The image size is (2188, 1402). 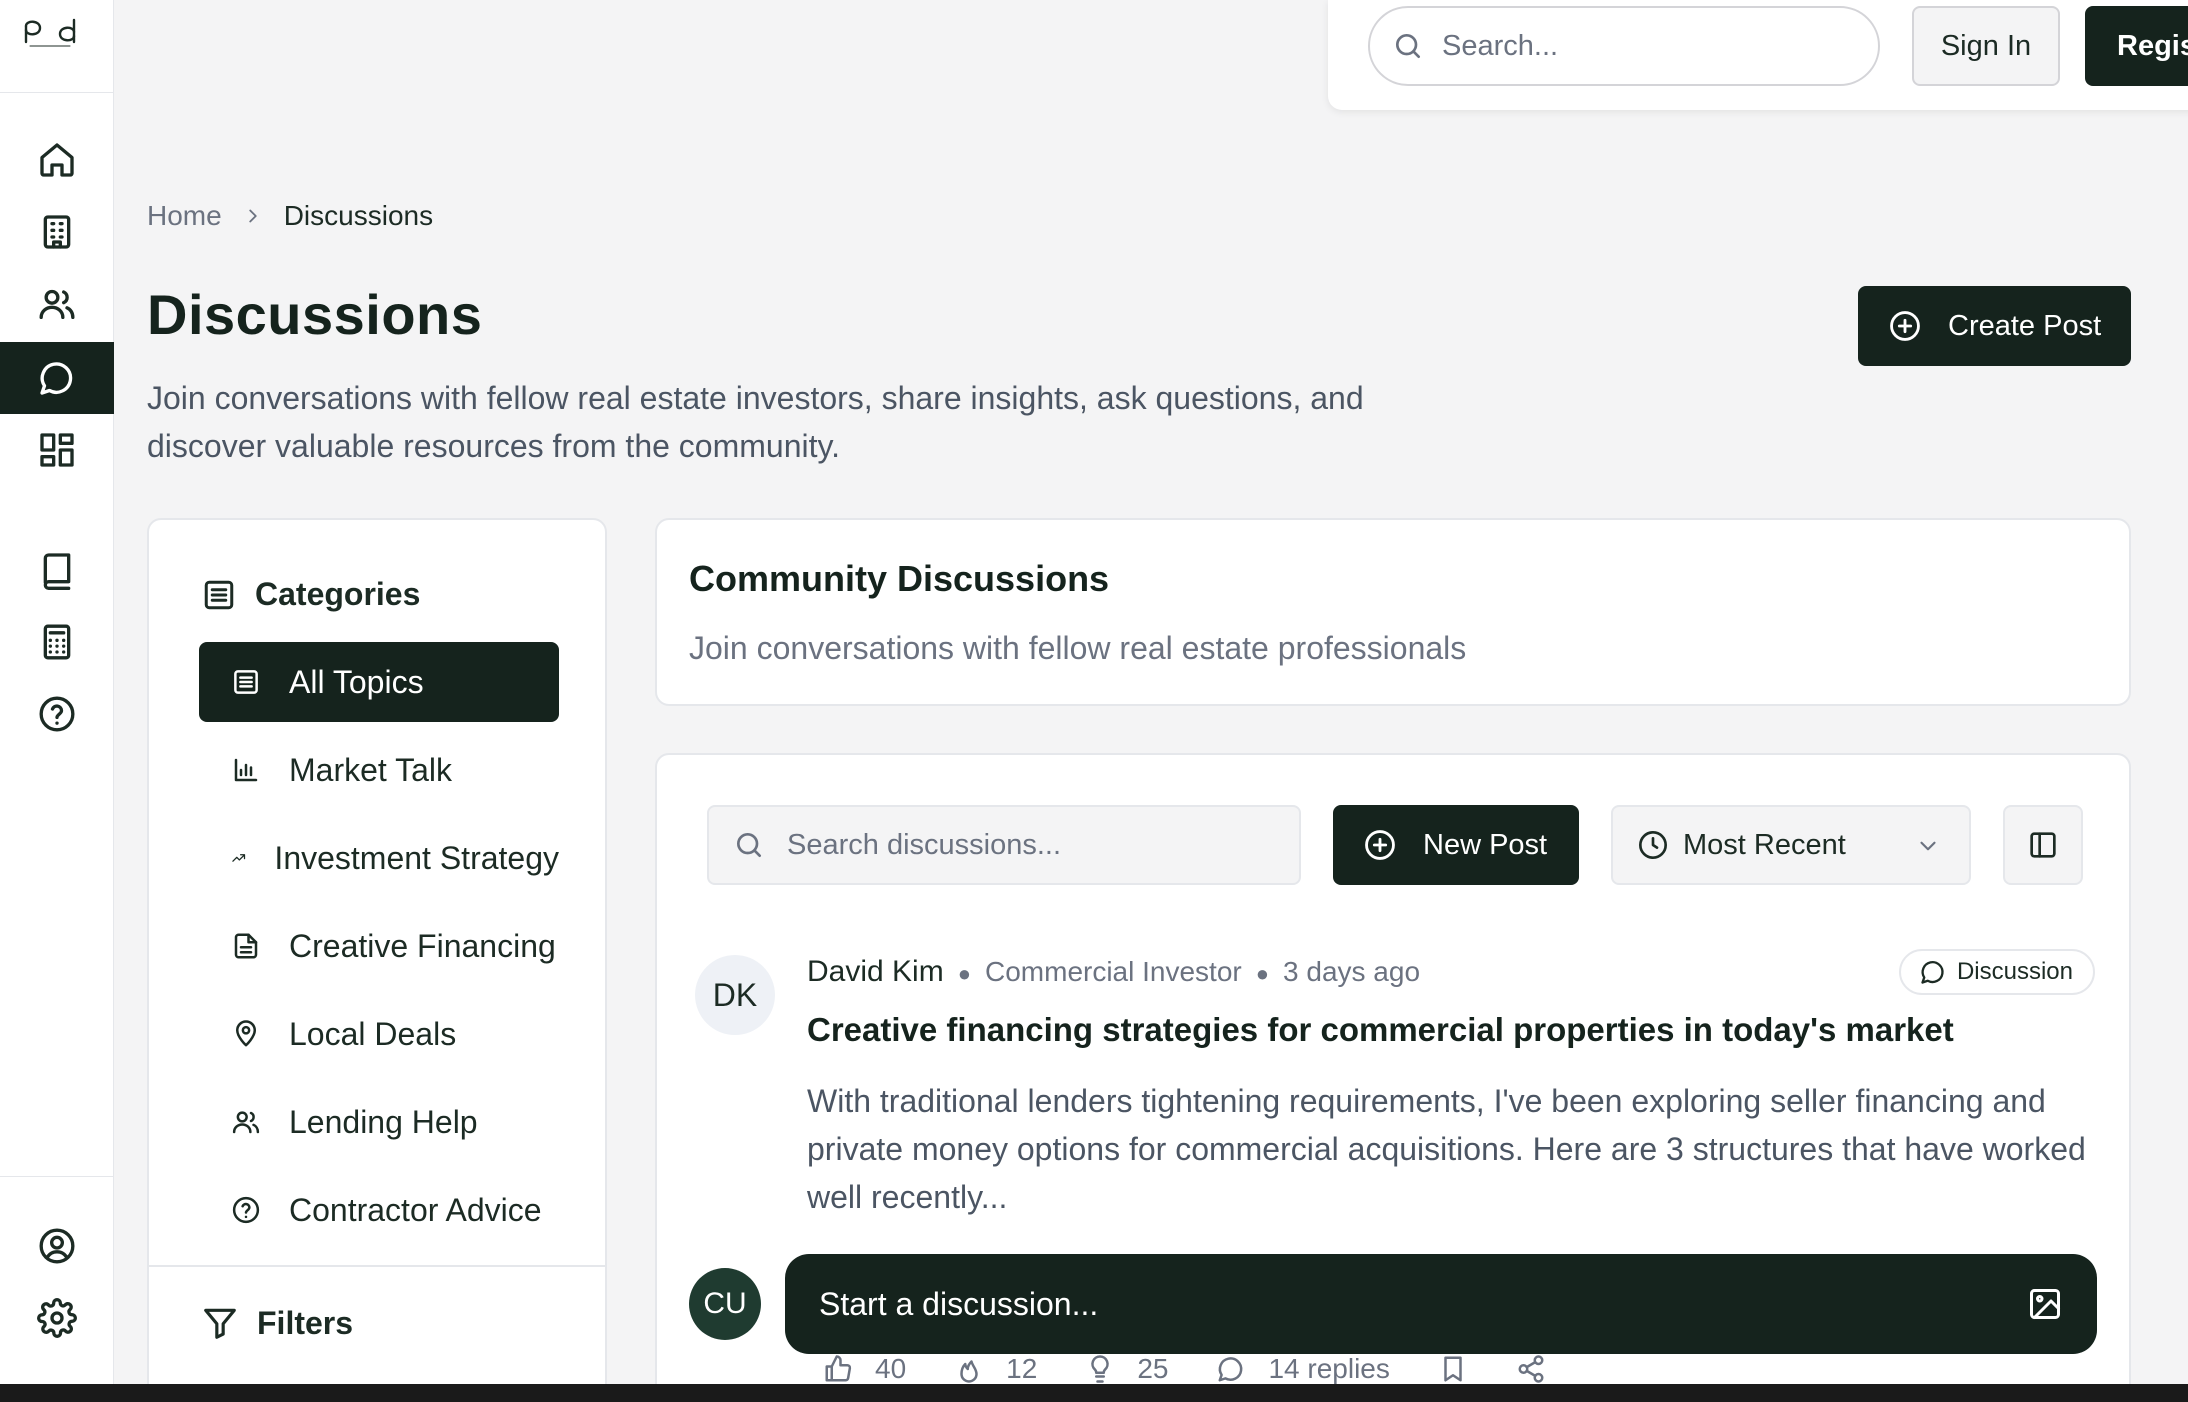 I want to click on filters-heading-label: Filters, so click(x=305, y=1322).